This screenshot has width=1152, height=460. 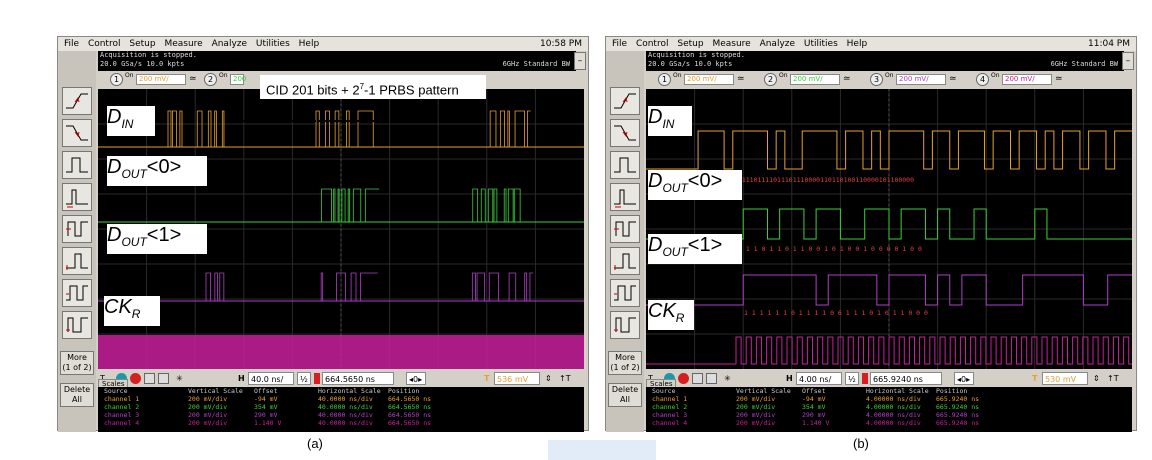 What do you see at coordinates (358, 378) in the screenshot?
I see `position-input: 664.5650 ns` at bounding box center [358, 378].